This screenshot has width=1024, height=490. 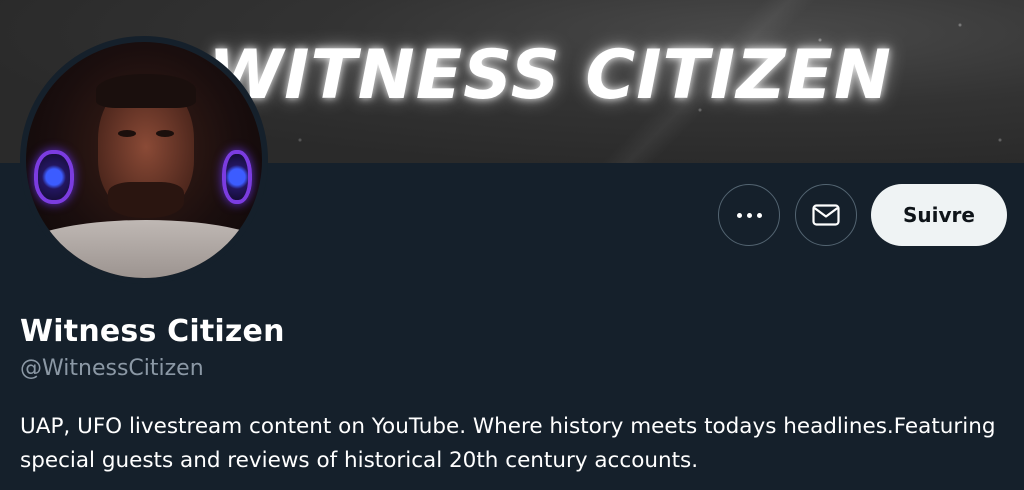 I want to click on envelope-icon, so click(x=826, y=215).